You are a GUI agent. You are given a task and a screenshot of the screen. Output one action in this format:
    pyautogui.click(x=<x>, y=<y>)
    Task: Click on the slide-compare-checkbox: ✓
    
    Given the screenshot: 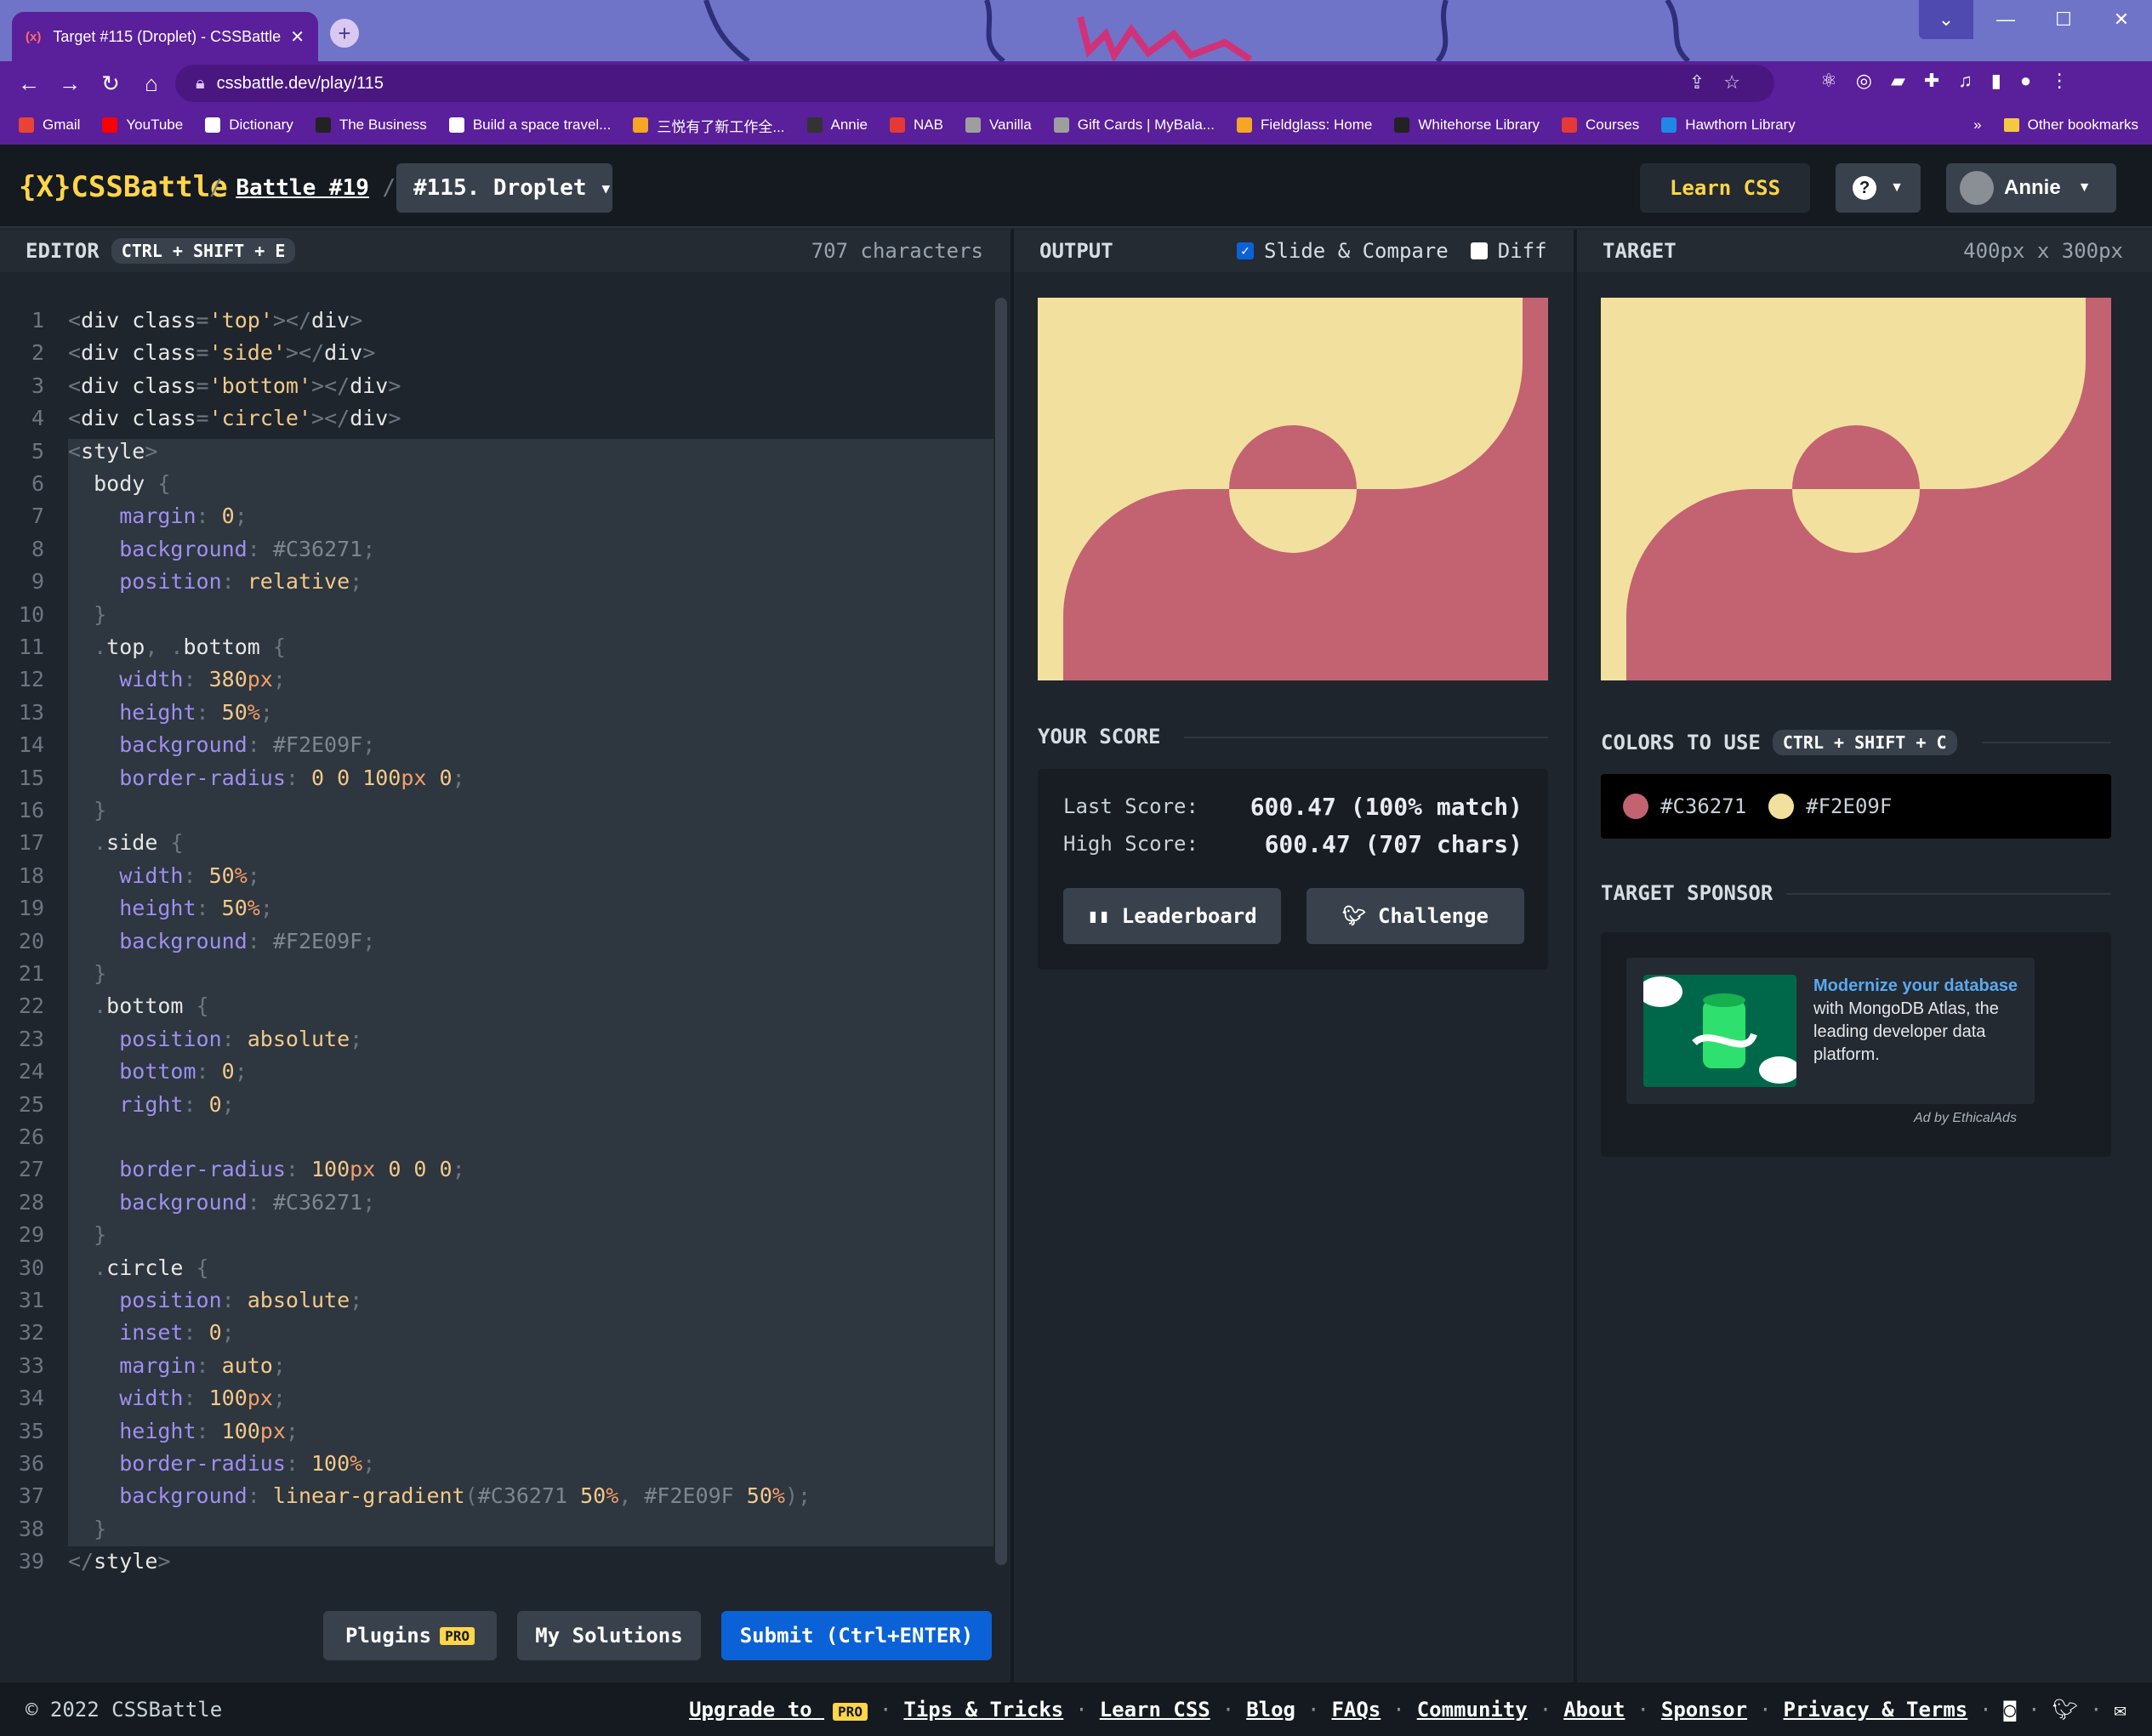 What is the action you would take?
    pyautogui.click(x=1245, y=250)
    